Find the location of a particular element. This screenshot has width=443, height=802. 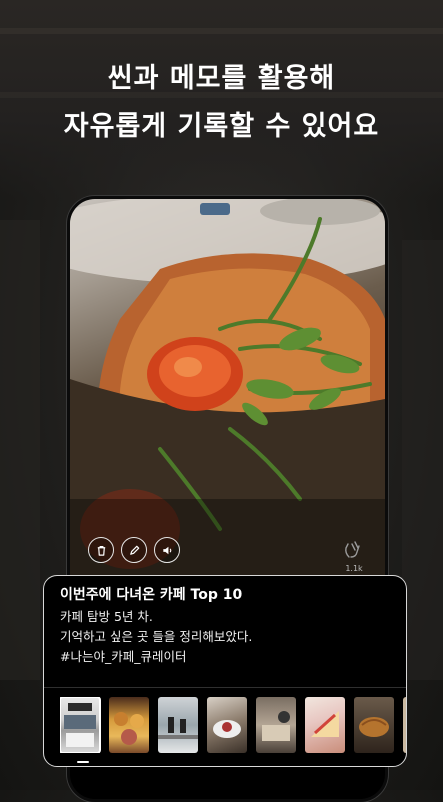

edit-button is located at coordinates (134, 550).